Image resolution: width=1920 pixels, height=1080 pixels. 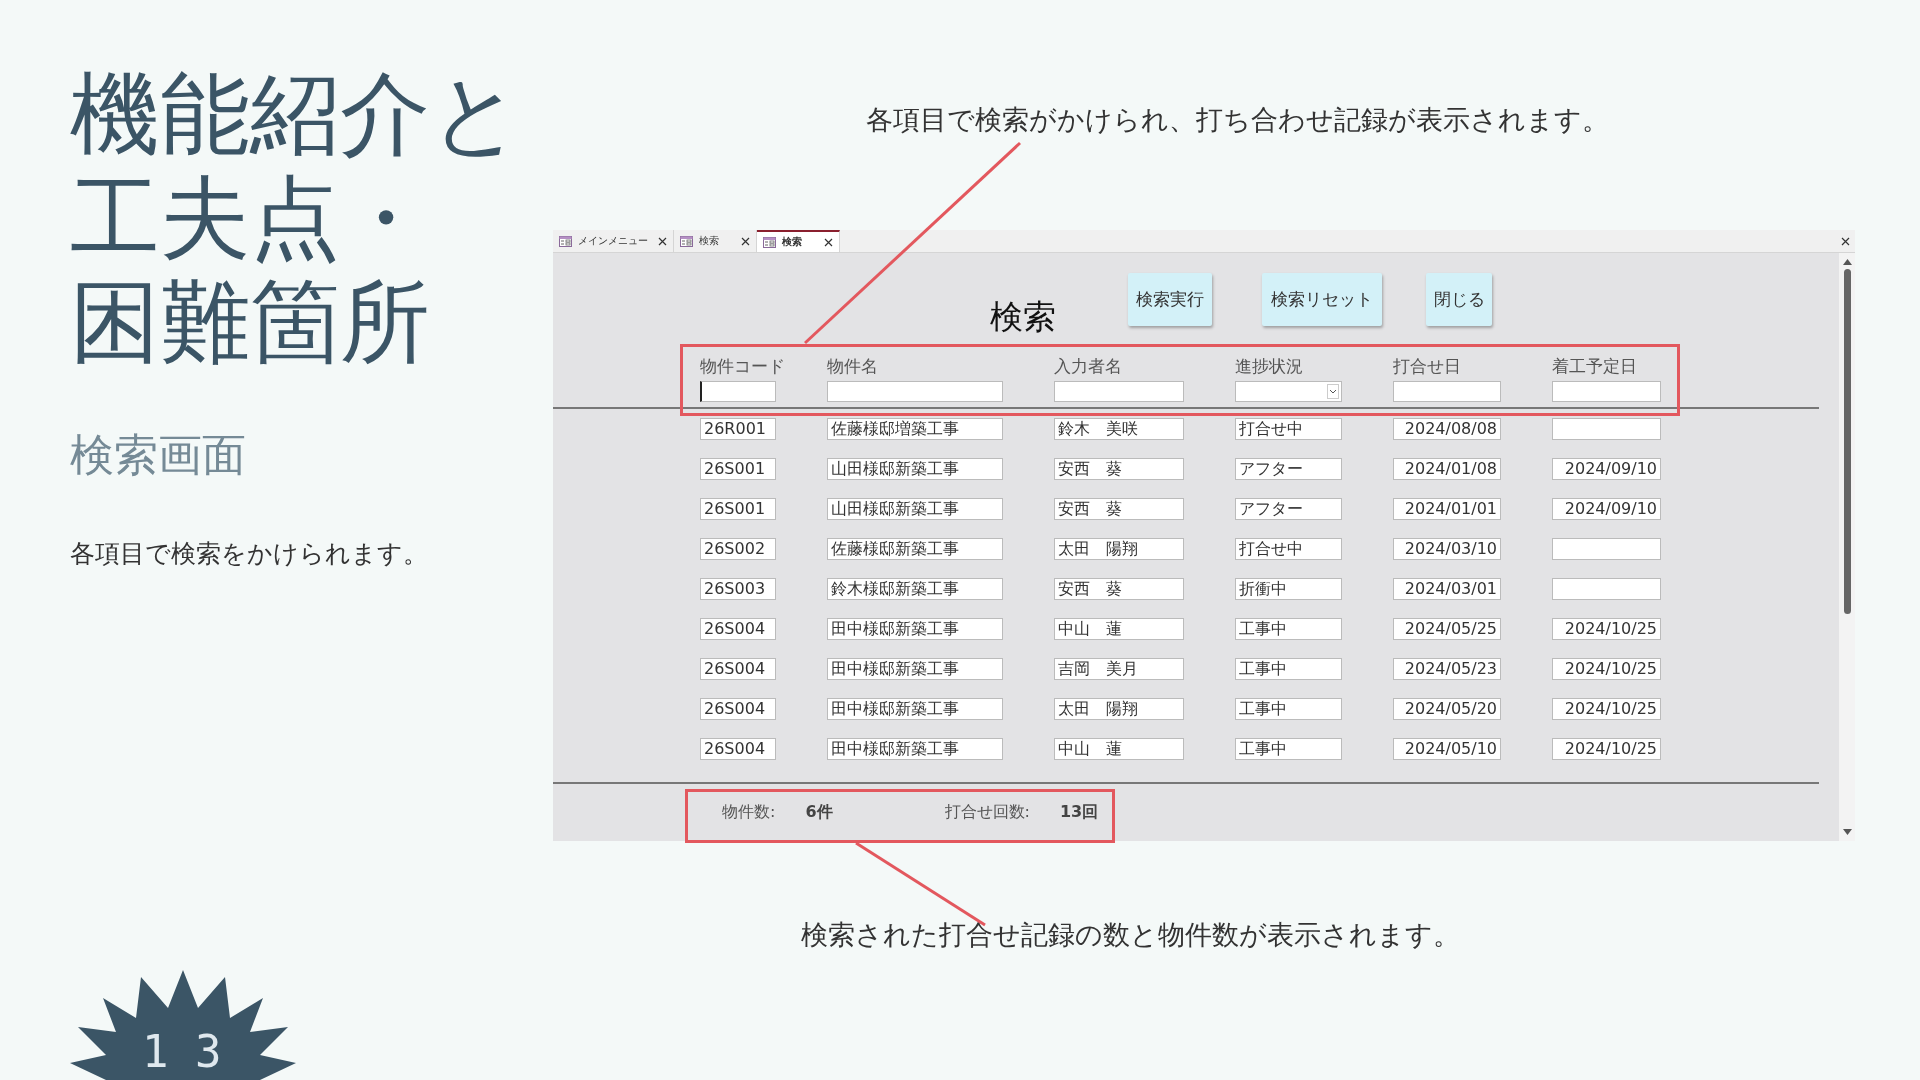 I want to click on slide-description: 各項目で検索をかけられます。, so click(x=249, y=554).